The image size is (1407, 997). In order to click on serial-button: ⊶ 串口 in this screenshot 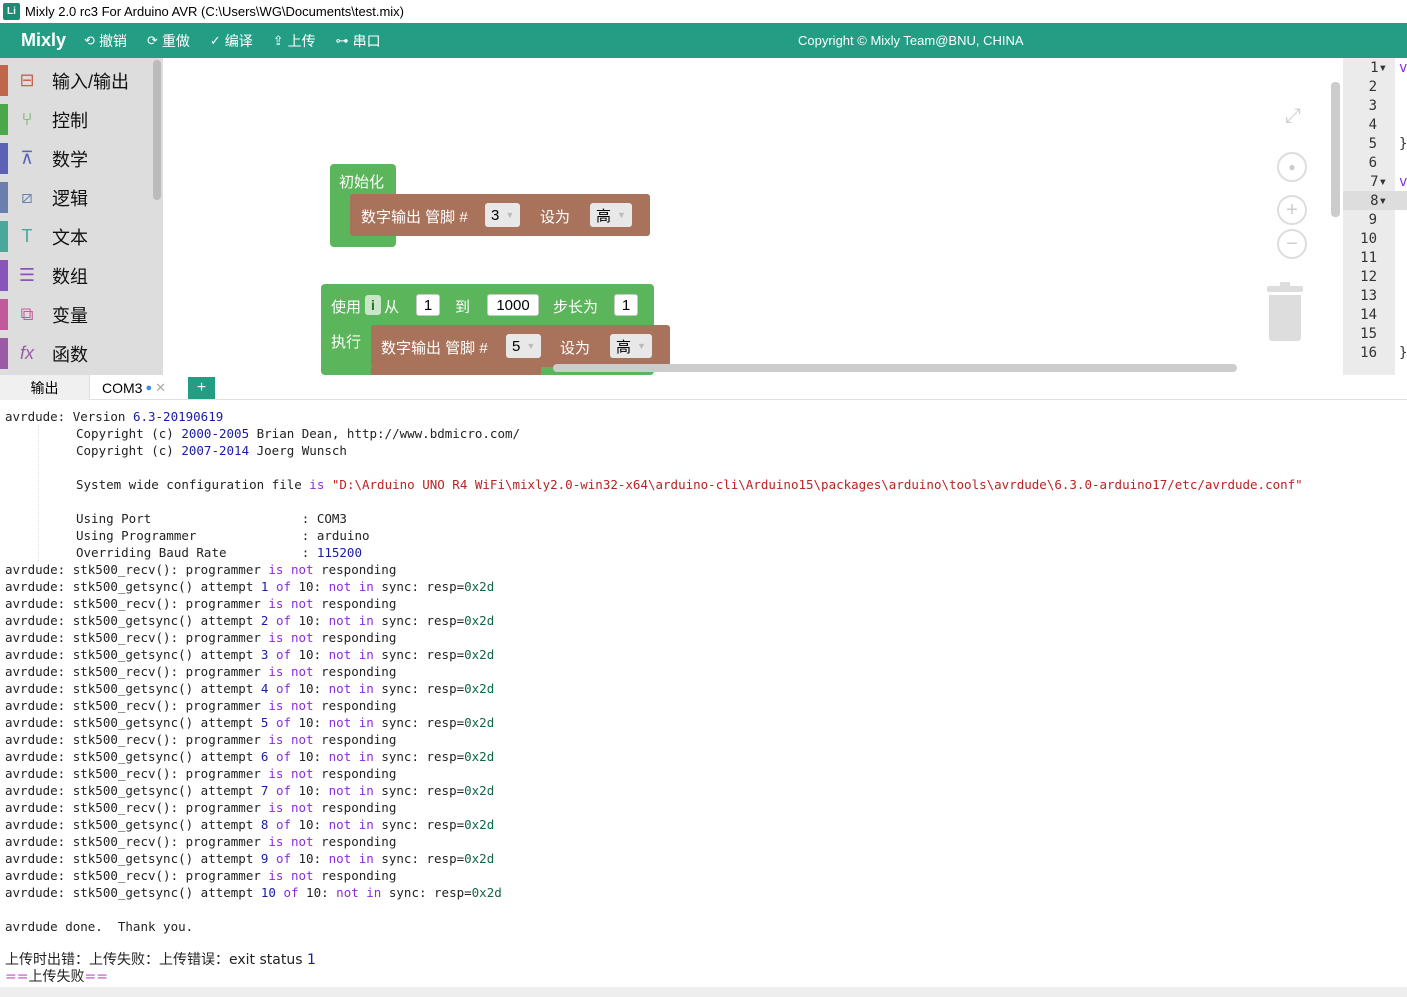, I will do `click(358, 41)`.